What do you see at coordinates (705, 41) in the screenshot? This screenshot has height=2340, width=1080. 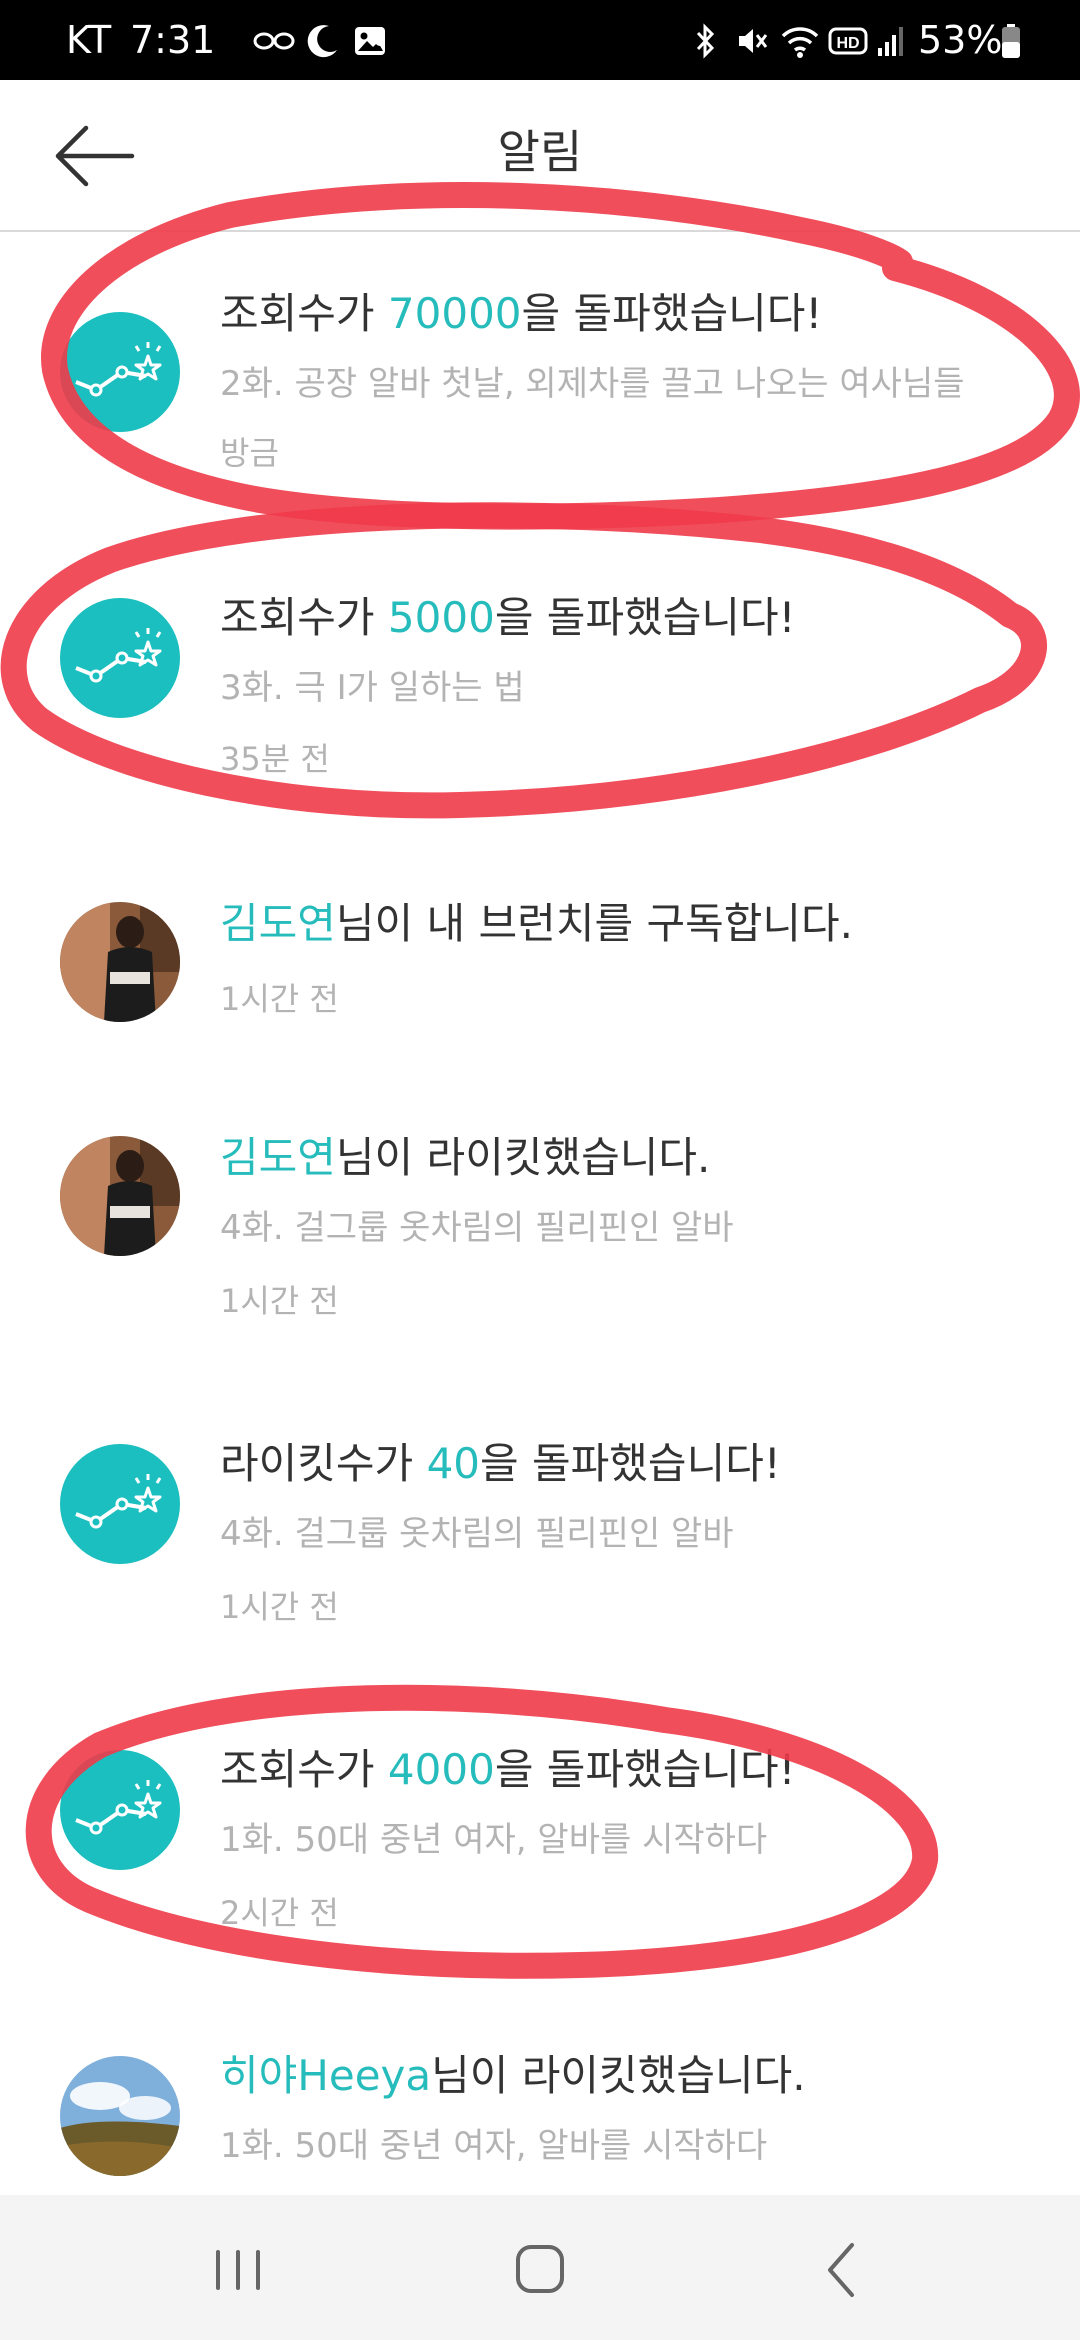 I see `bluetooth-icon` at bounding box center [705, 41].